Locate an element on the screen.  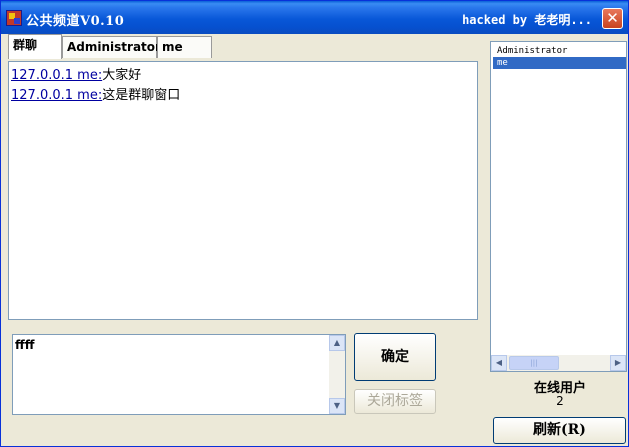
confirm-button: 确定 is located at coordinates (395, 357).